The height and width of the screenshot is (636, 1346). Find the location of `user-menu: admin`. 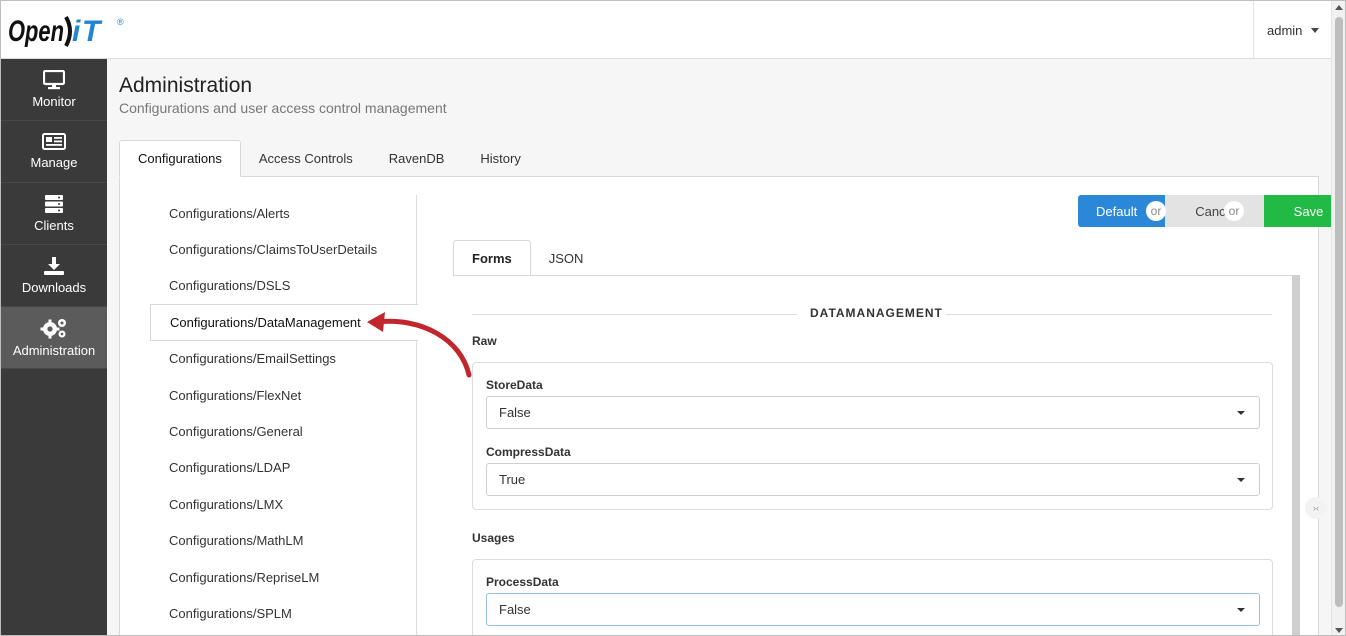

user-menu: admin is located at coordinates (1292, 30).